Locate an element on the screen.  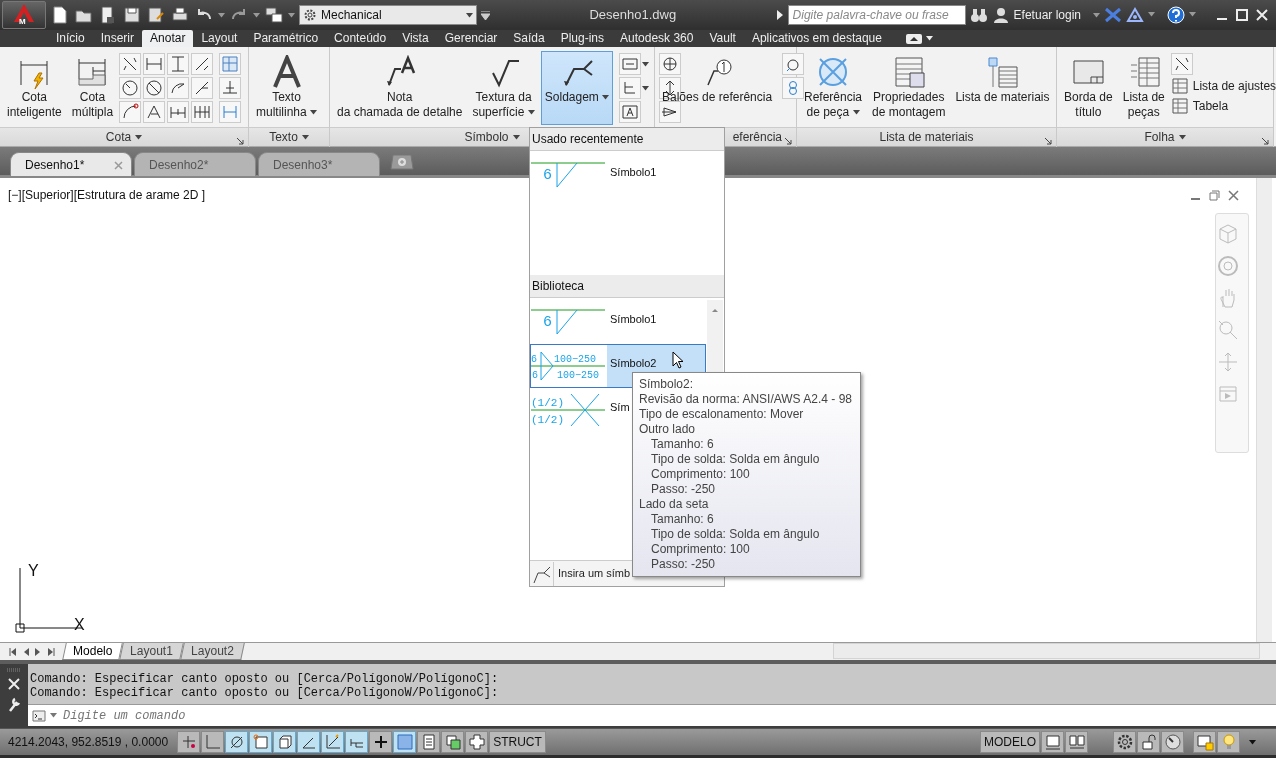
horizontal-scrollbar is located at coordinates (1046, 651).